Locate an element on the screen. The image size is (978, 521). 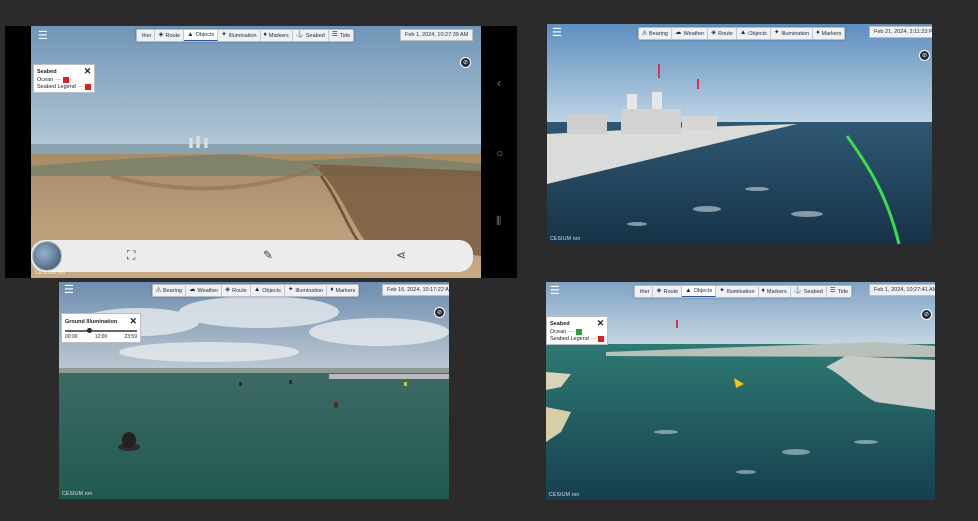
legend-label: Ocean is located at coordinates (45, 80).